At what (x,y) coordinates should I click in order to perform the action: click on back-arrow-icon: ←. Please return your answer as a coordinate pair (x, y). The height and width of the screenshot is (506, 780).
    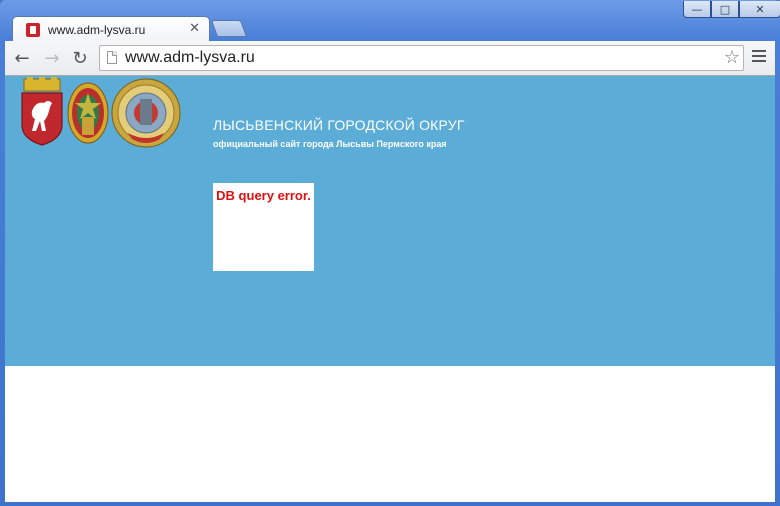
    Looking at the image, I should click on (22, 59).